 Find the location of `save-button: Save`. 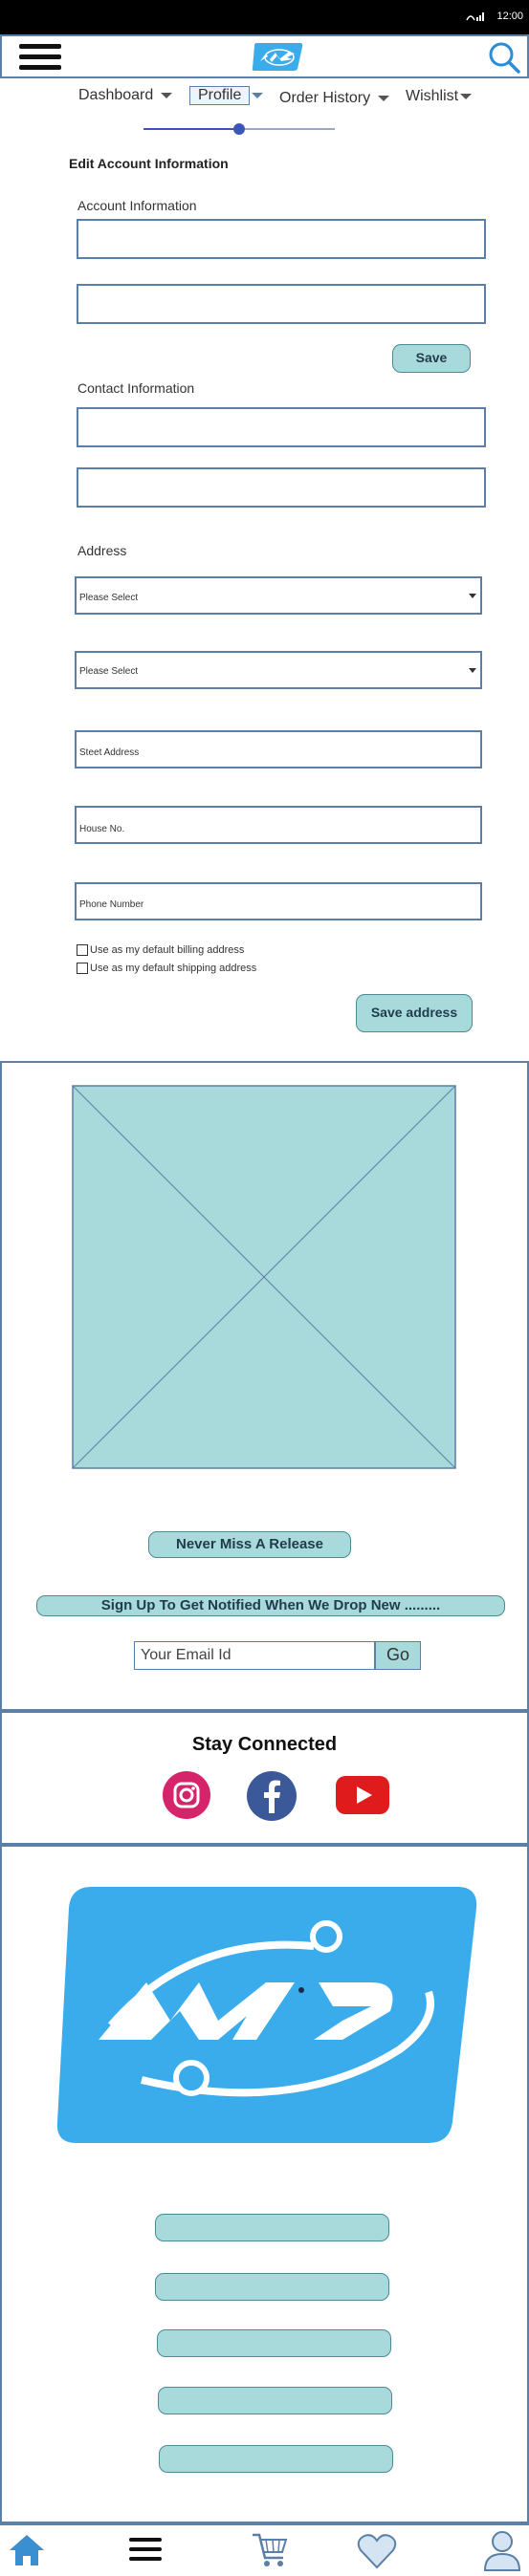

save-button: Save is located at coordinates (431, 358).